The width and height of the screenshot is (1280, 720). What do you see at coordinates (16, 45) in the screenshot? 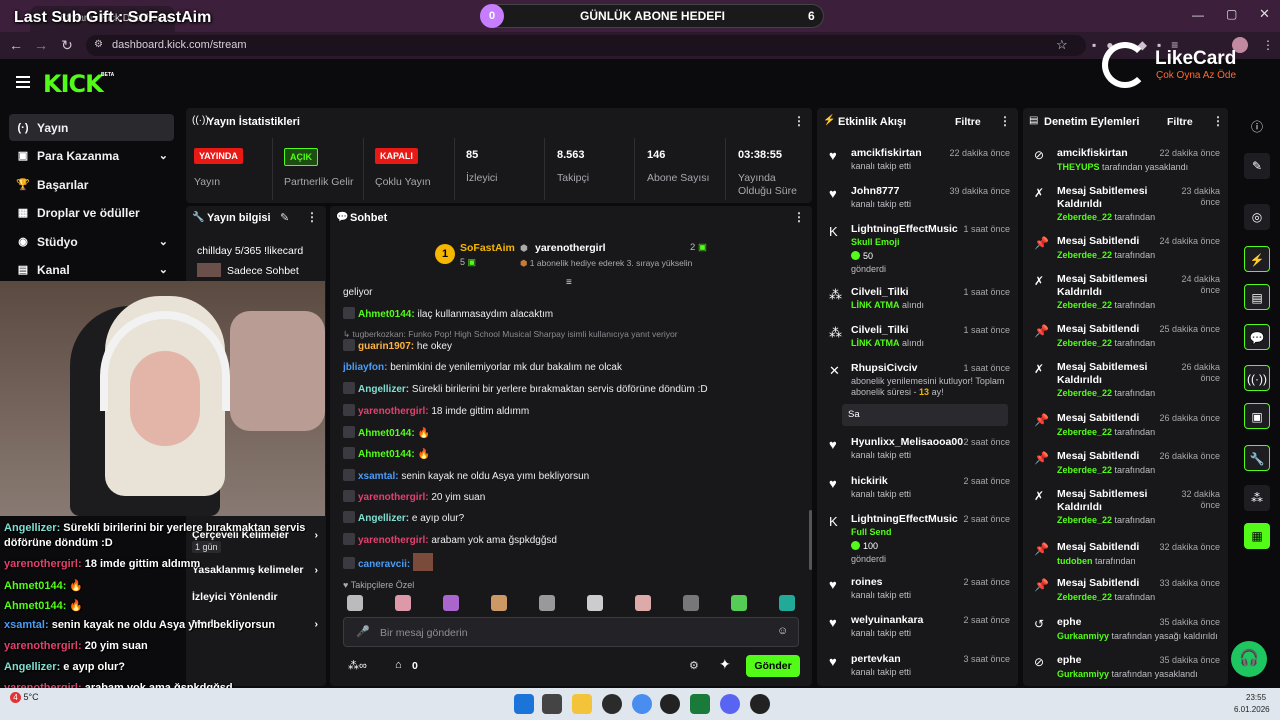
I see `back-icon: ←` at bounding box center [16, 45].